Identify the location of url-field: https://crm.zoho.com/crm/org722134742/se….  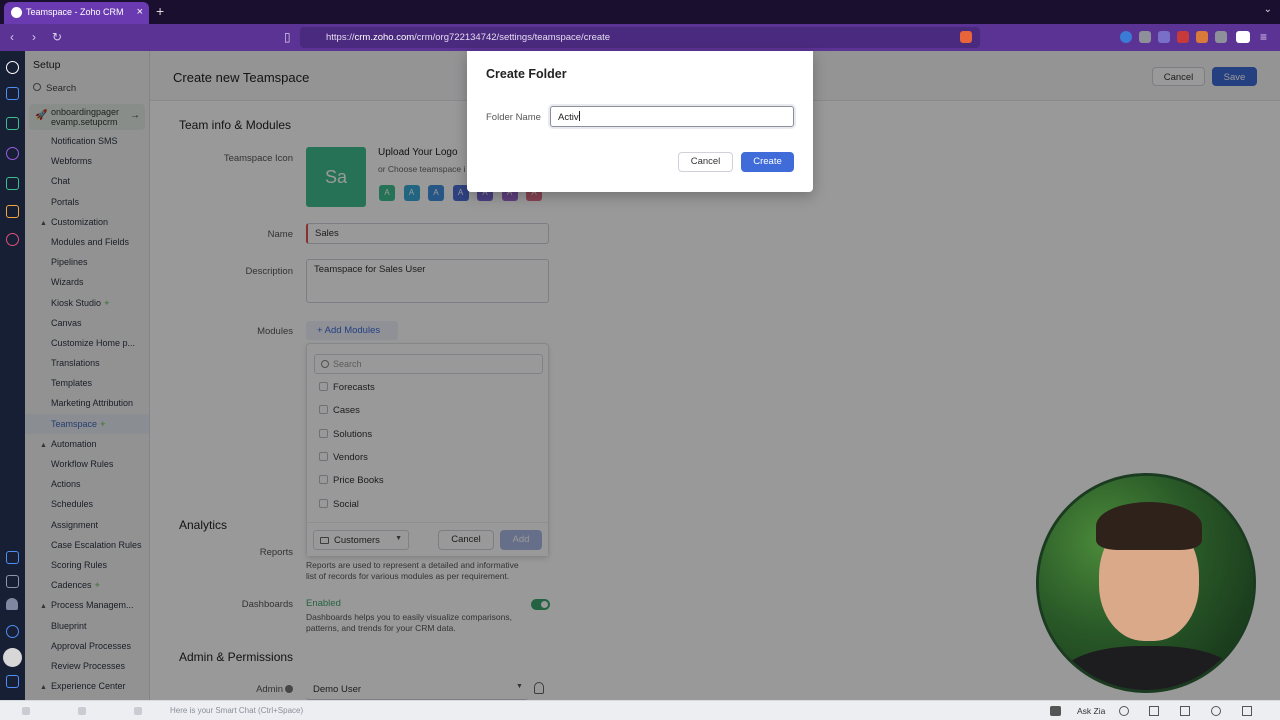
(640, 37).